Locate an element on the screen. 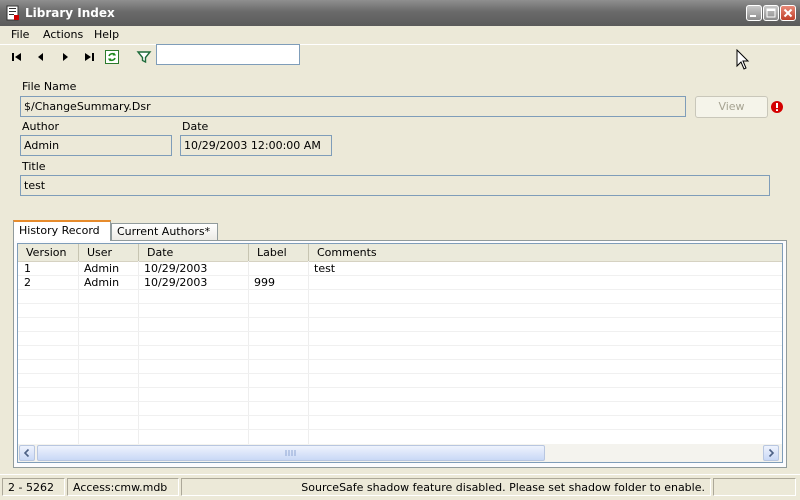  close-button is located at coordinates (788, 13).